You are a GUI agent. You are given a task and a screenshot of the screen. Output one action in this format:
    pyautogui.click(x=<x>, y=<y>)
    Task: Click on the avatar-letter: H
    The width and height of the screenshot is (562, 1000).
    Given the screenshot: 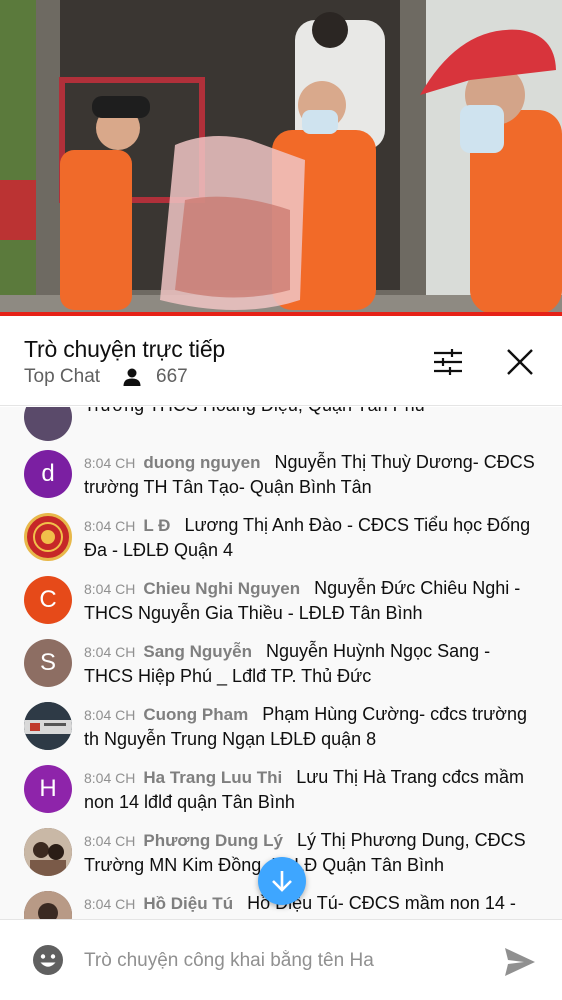 What is the action you would take?
    pyautogui.click(x=48, y=788)
    